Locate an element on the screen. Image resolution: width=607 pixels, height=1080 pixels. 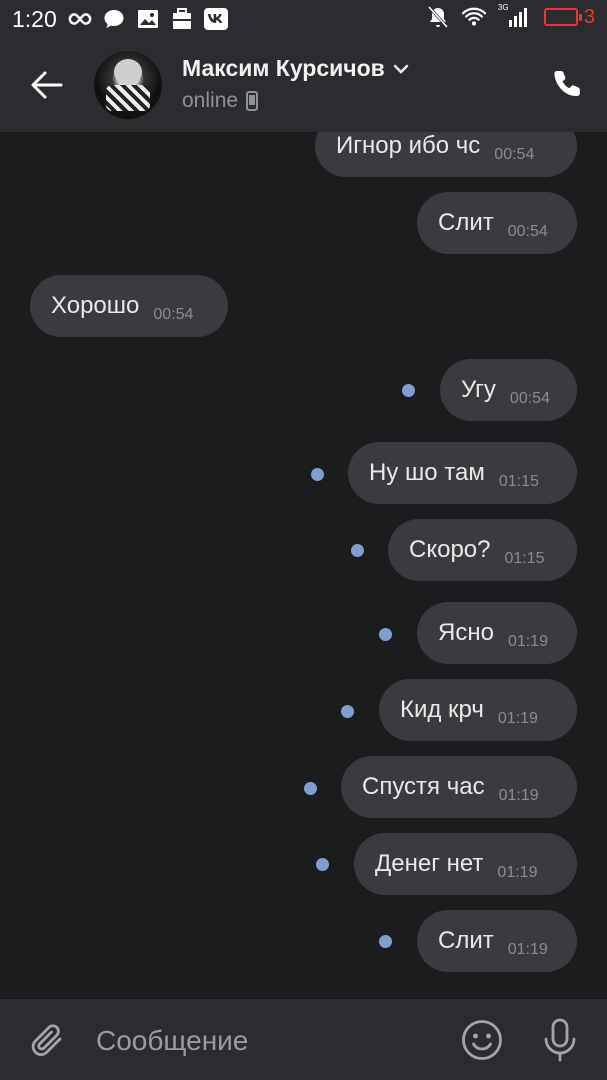
message-bubble: Спустя час 01:19 is located at coordinates (459, 787).